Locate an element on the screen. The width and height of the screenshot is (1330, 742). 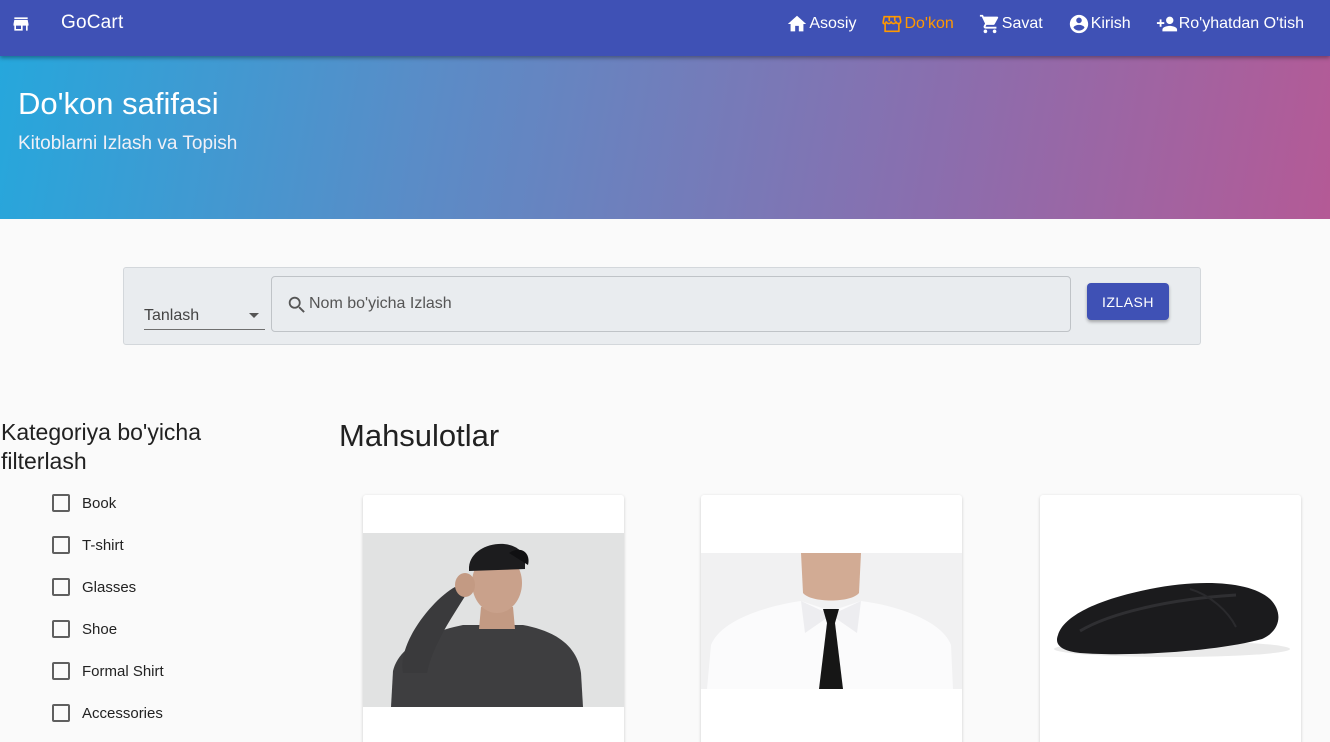
nav-store: Do'kon is located at coordinates (917, 24).